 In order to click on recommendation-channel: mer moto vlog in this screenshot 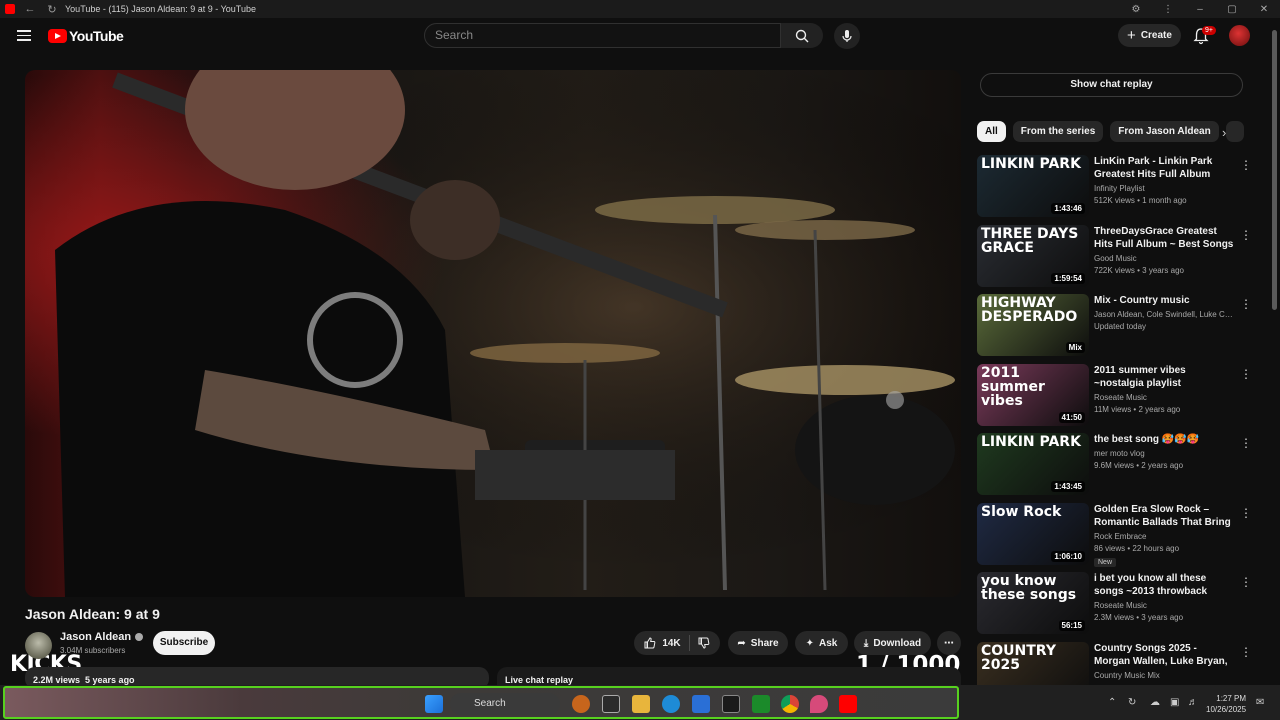, I will do `click(1164, 453)`.